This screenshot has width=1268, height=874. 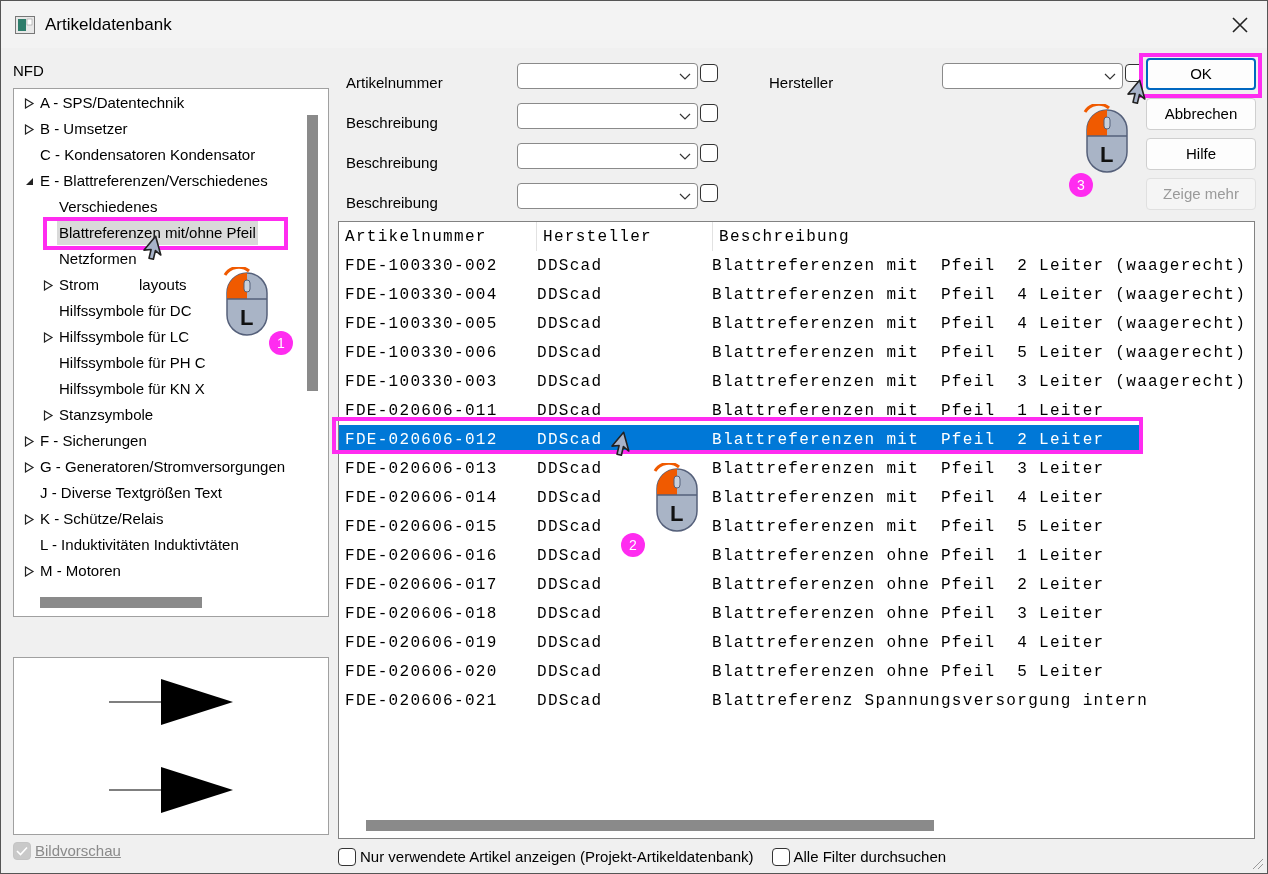 What do you see at coordinates (421, 614) in the screenshot?
I see `table-cell-text: FDE-020606-018` at bounding box center [421, 614].